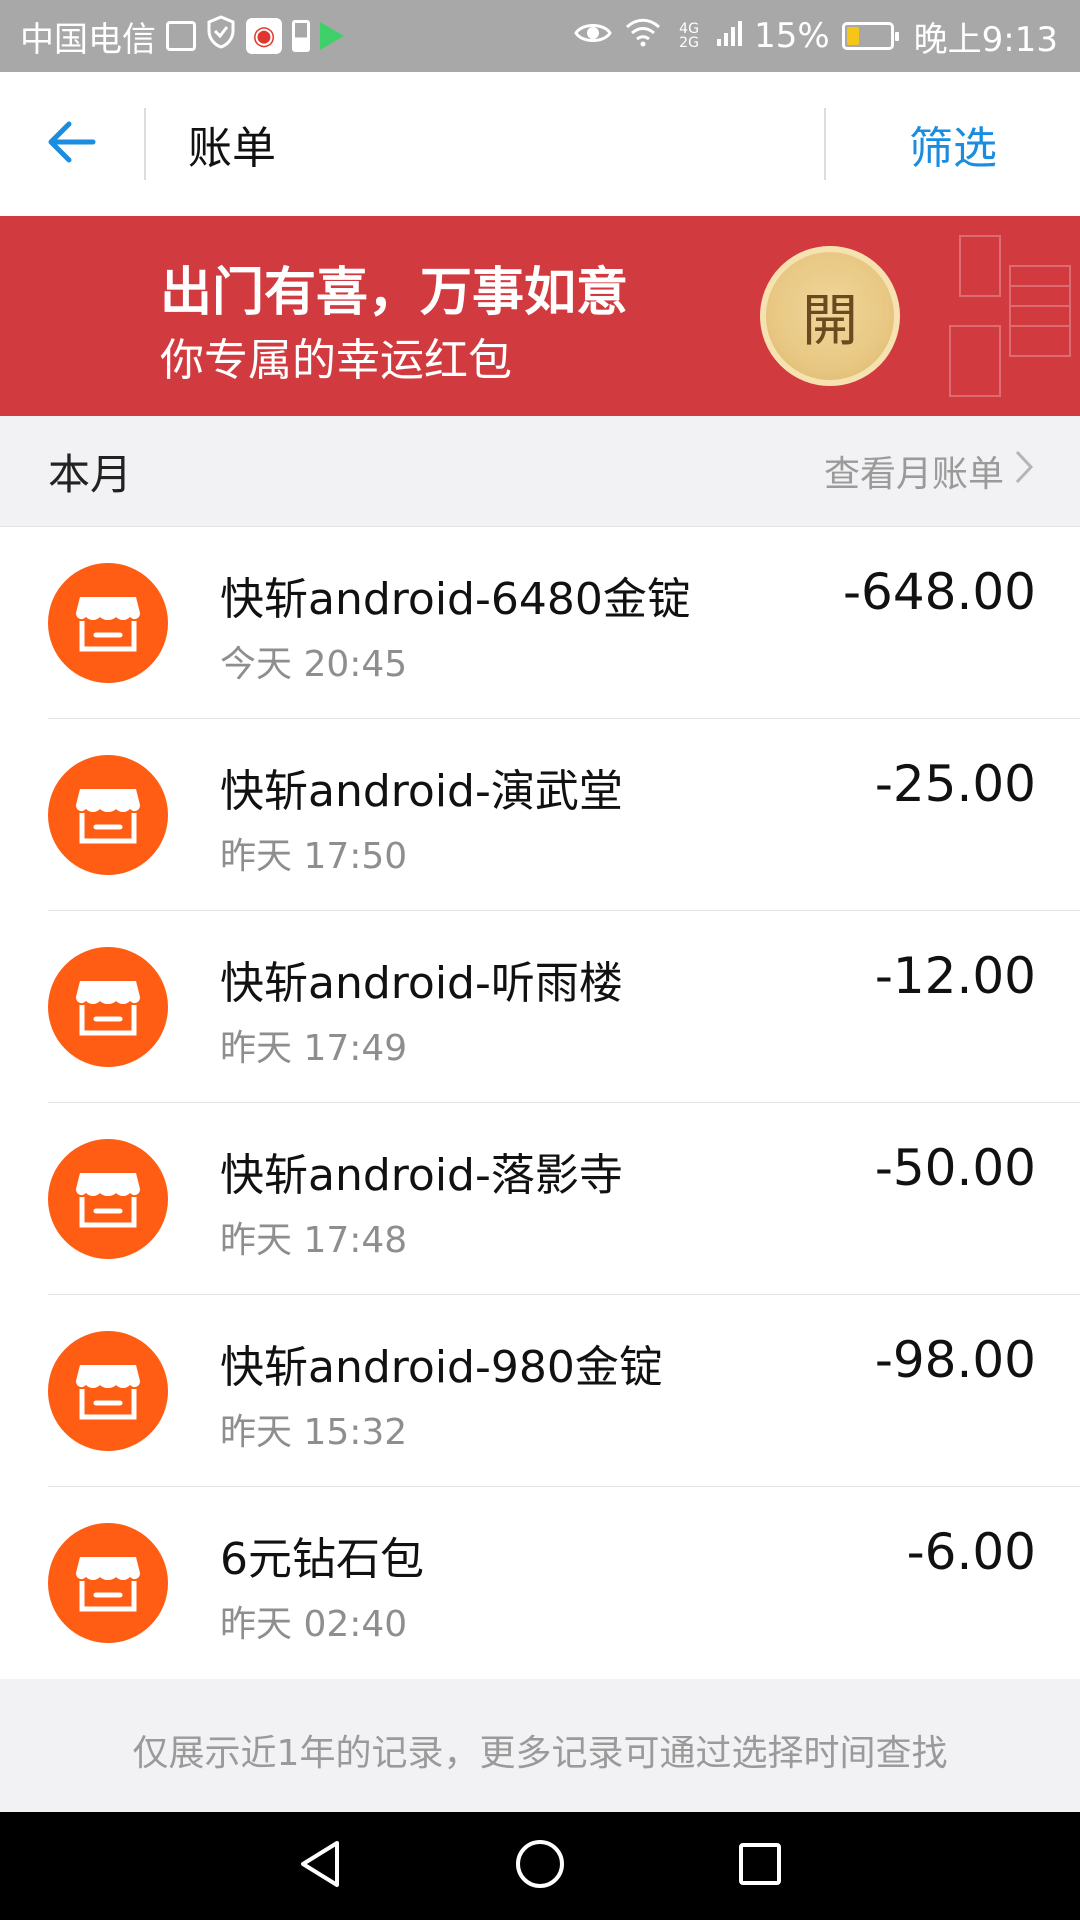 This screenshot has height=1920, width=1080. What do you see at coordinates (1010, 316) in the screenshot?
I see `building-decoration-icon` at bounding box center [1010, 316].